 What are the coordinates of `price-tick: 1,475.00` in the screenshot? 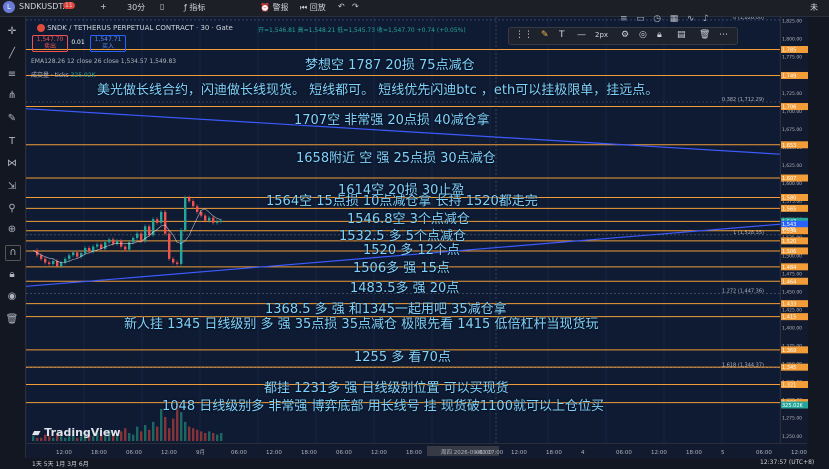 It's located at (792, 274).